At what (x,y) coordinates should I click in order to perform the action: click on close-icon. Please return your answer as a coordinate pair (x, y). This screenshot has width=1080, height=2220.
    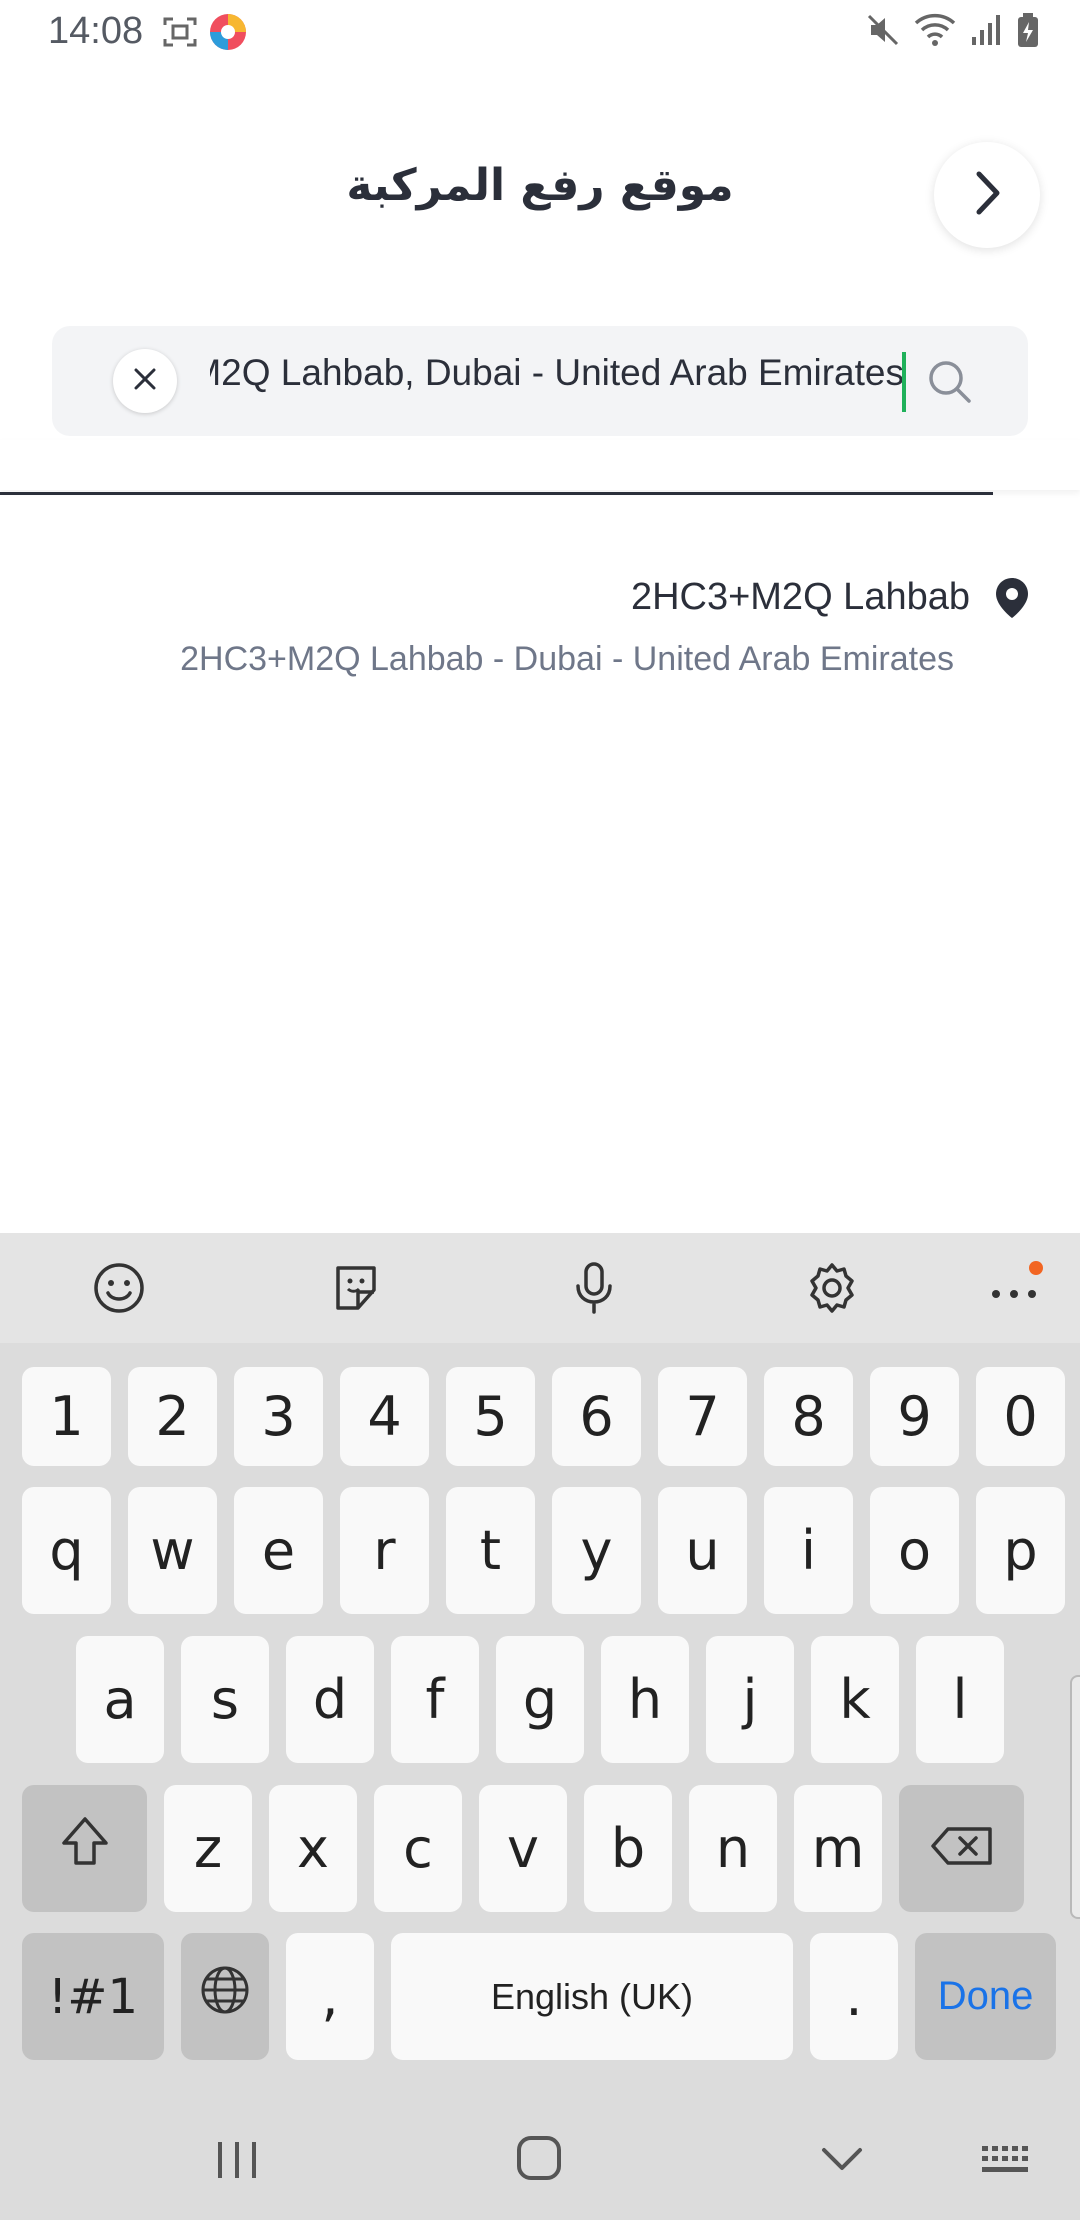
    Looking at the image, I should click on (145, 381).